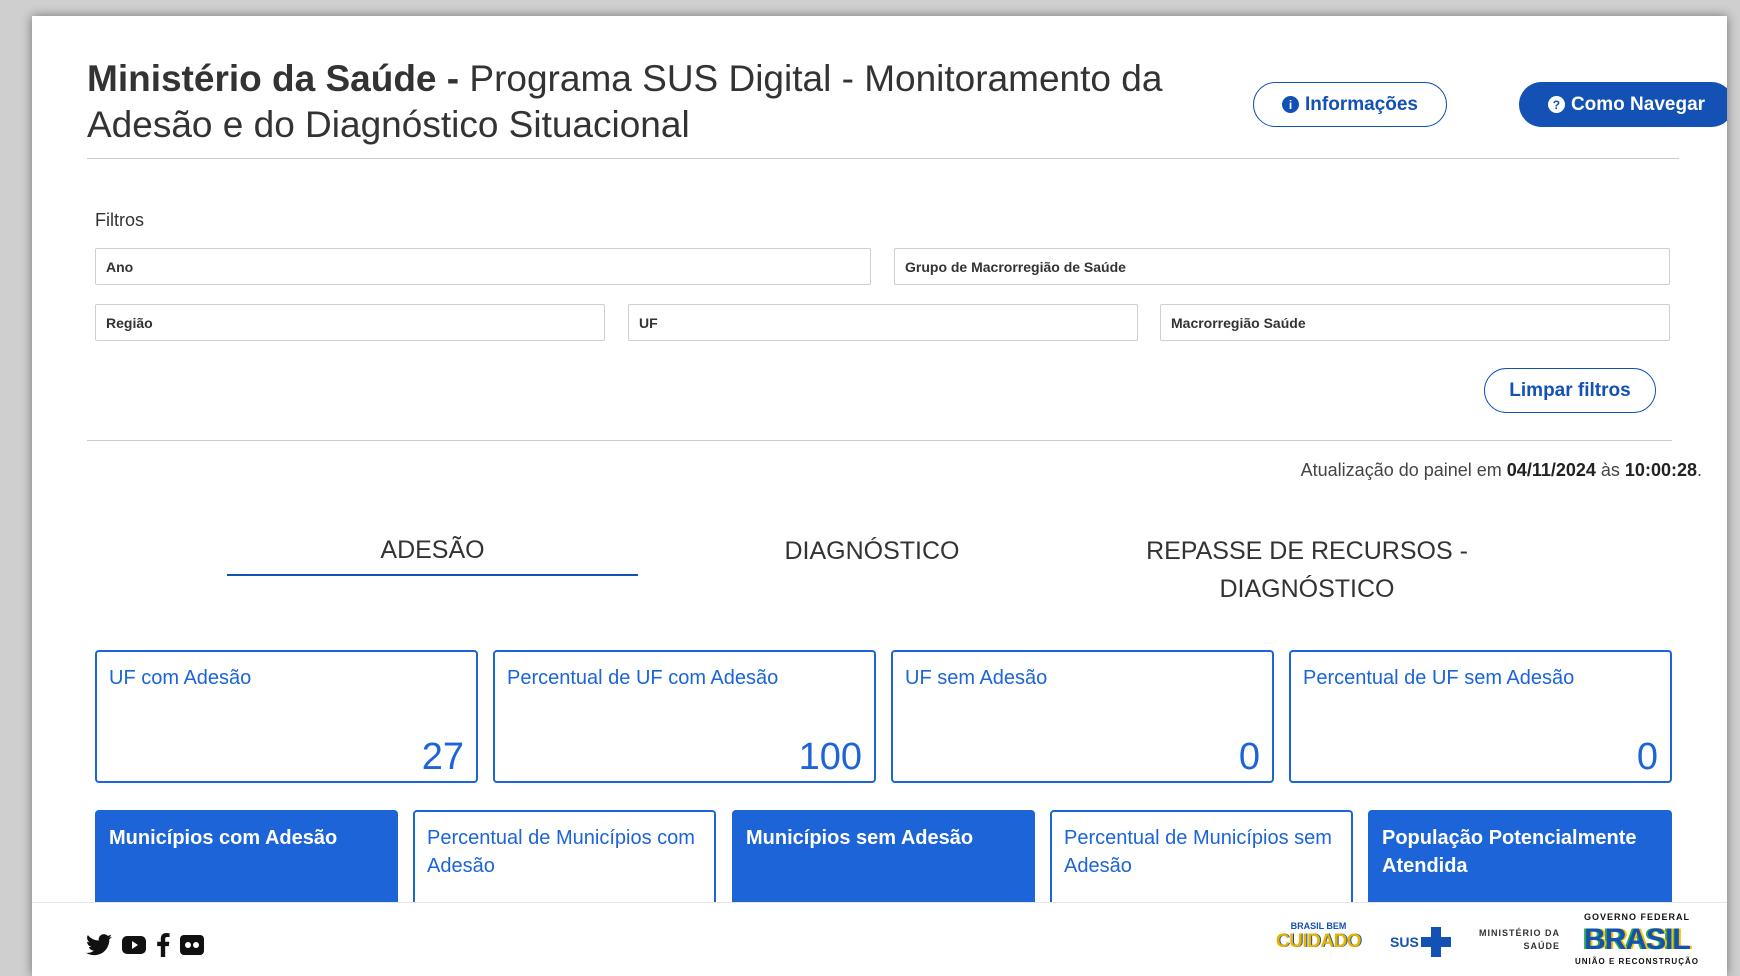 The height and width of the screenshot is (976, 1740). I want to click on card-label: Percentual de UF com Adesão, so click(643, 678).